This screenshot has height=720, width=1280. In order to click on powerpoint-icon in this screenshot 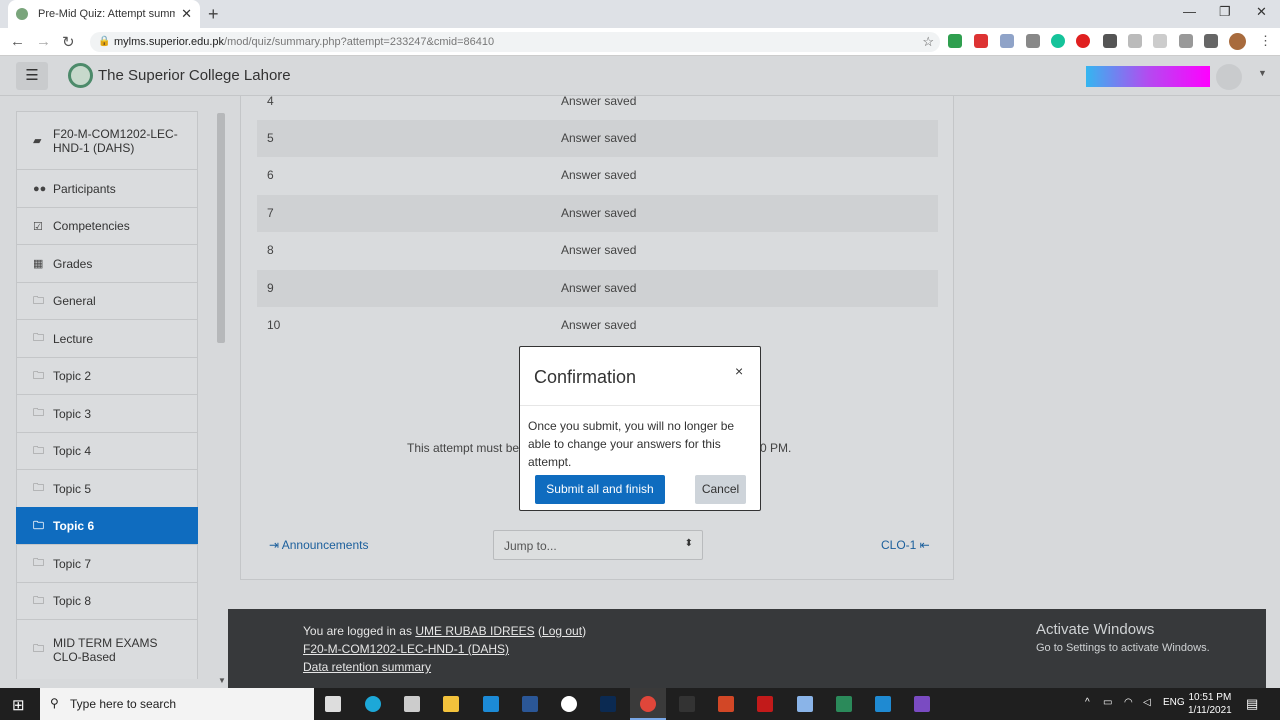, I will do `click(726, 704)`.